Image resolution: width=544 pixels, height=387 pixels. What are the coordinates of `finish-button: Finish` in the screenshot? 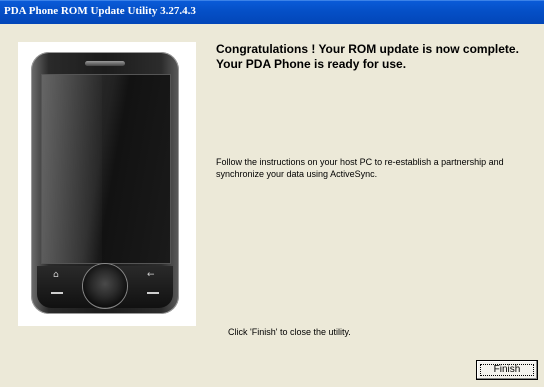 It's located at (507, 370).